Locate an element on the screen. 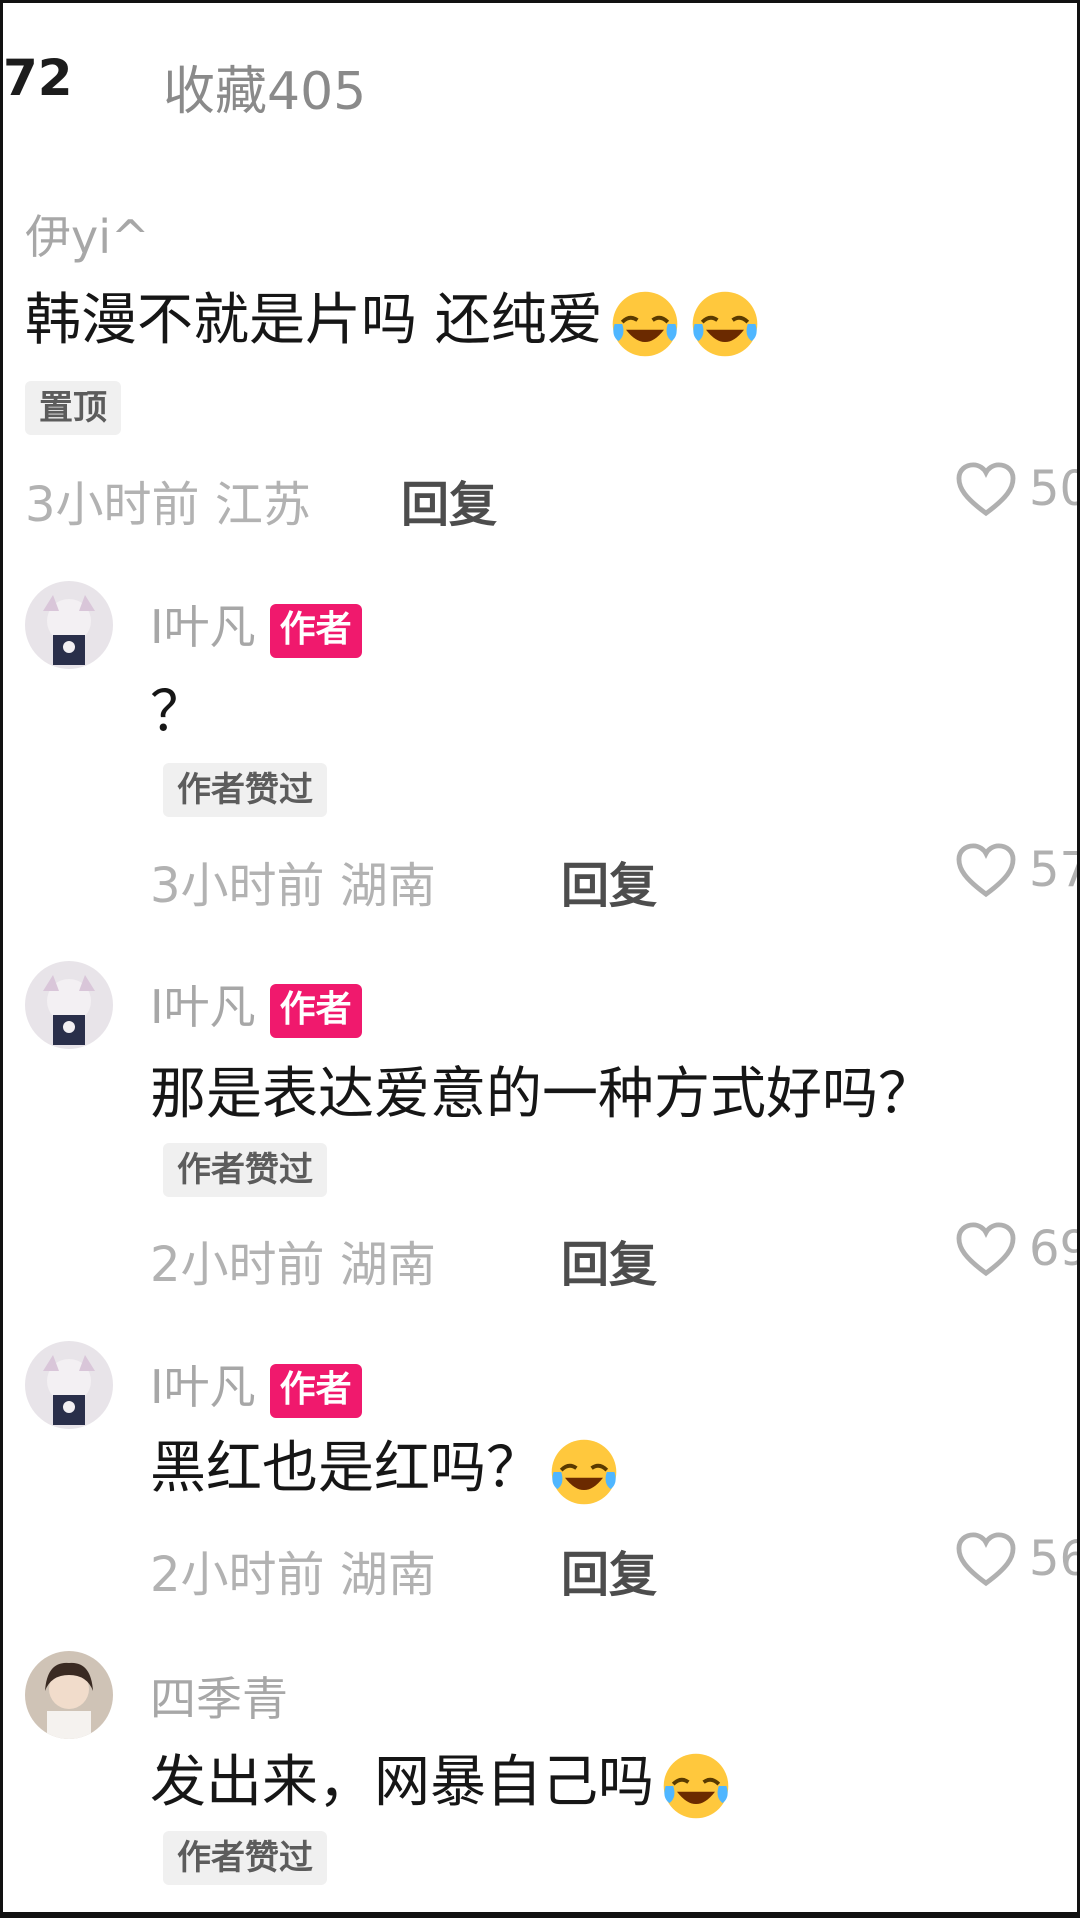  pinned-tag: 置顶 is located at coordinates (73, 408).